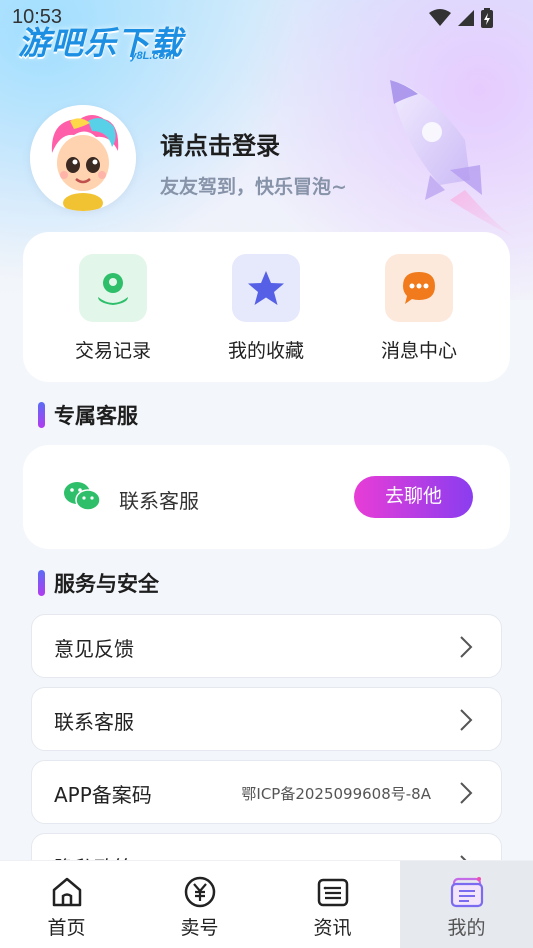 This screenshot has height=948, width=533. I want to click on section-title-service-security: 服务与安全, so click(98, 583).